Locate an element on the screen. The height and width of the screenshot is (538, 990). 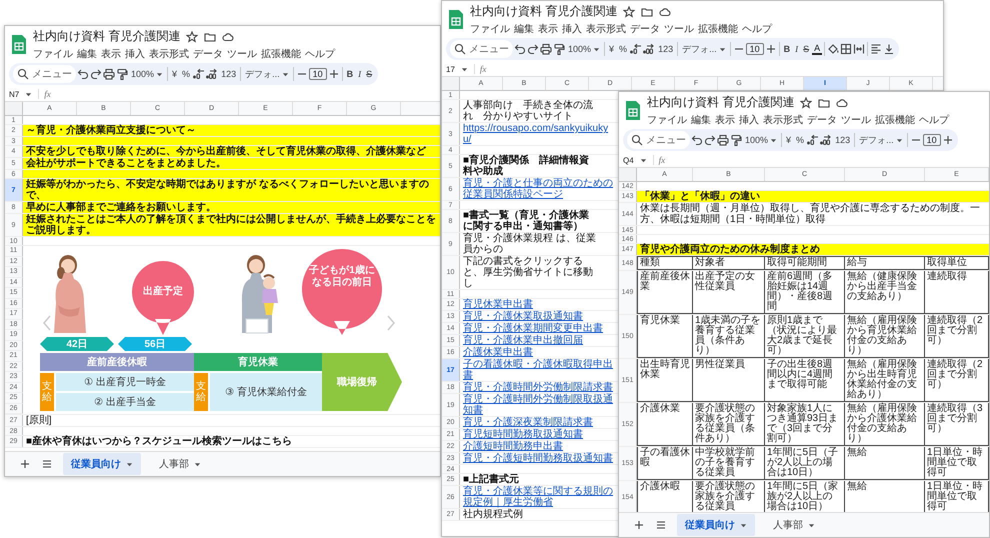
link: 育児・介護と仕事の両立のための従業員関係特設ページ is located at coordinates (538, 189).